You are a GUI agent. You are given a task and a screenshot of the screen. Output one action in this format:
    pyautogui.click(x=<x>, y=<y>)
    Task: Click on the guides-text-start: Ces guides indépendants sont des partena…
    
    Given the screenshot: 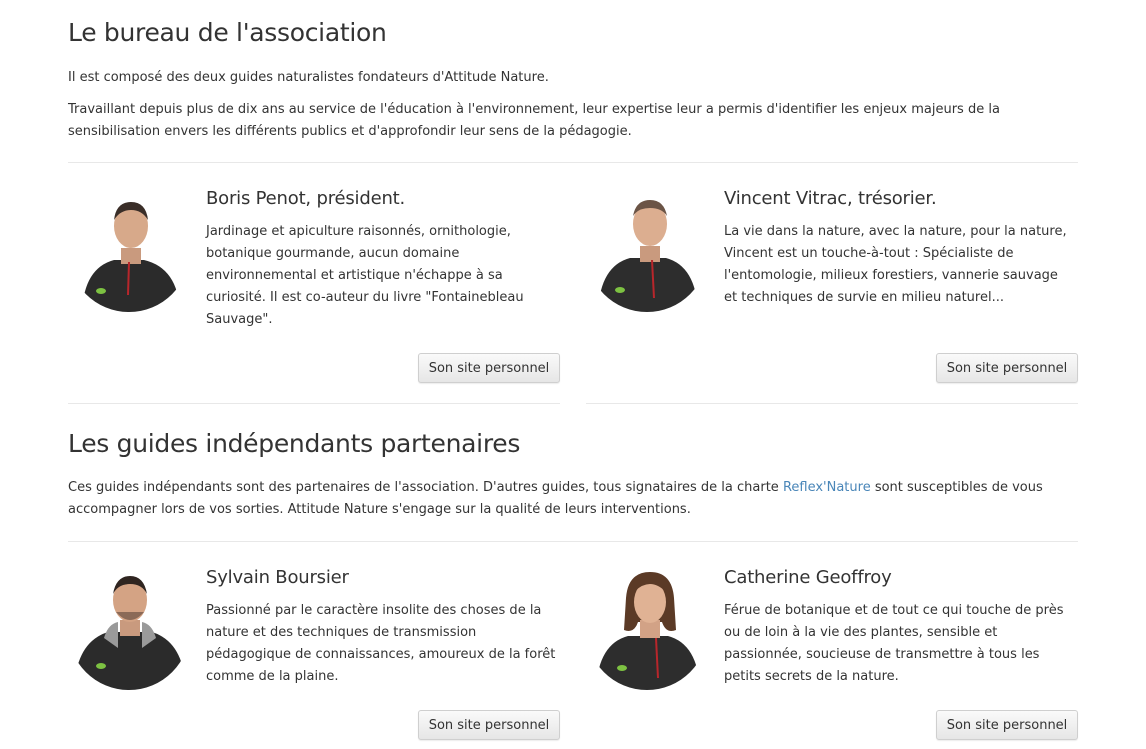 What is the action you would take?
    pyautogui.click(x=425, y=487)
    